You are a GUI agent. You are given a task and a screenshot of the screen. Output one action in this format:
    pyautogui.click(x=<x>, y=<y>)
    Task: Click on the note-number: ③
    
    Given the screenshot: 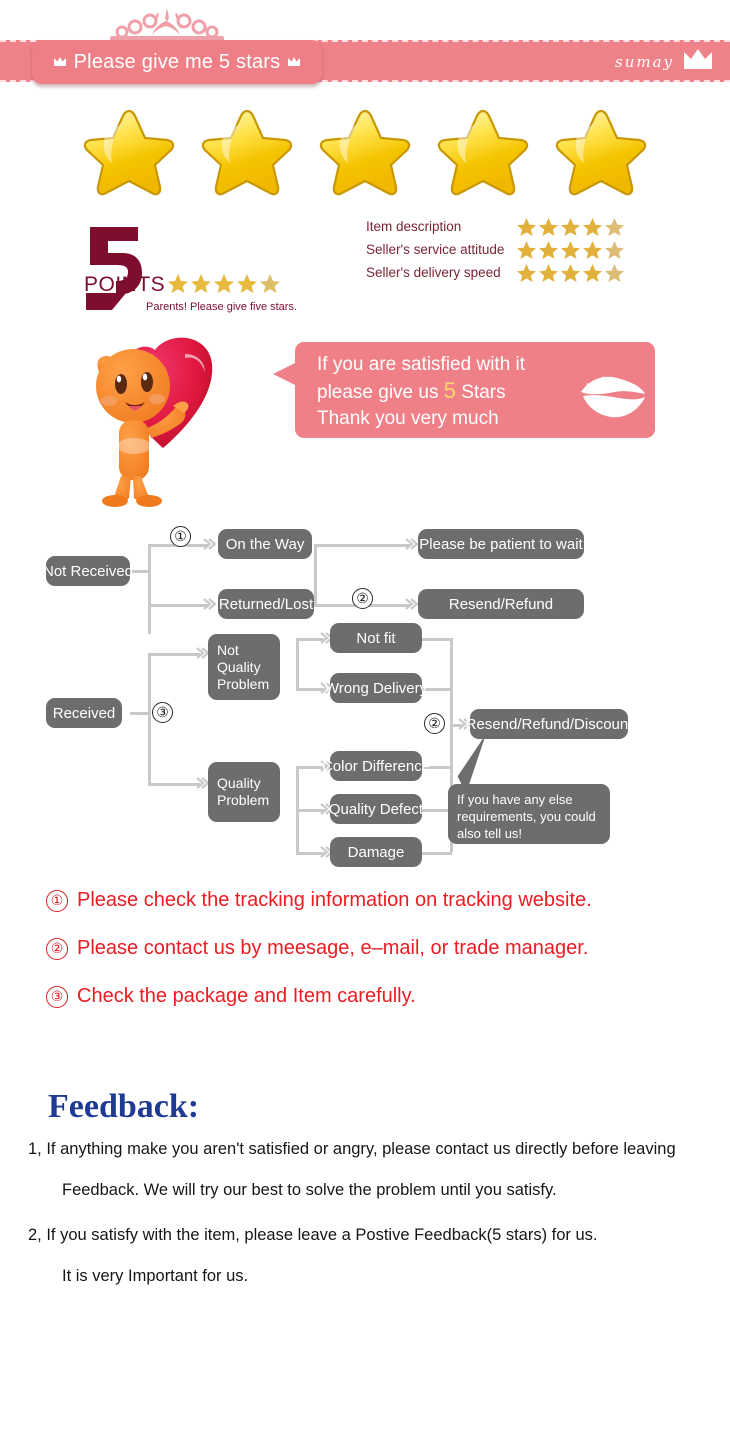 What is the action you would take?
    pyautogui.click(x=57, y=996)
    